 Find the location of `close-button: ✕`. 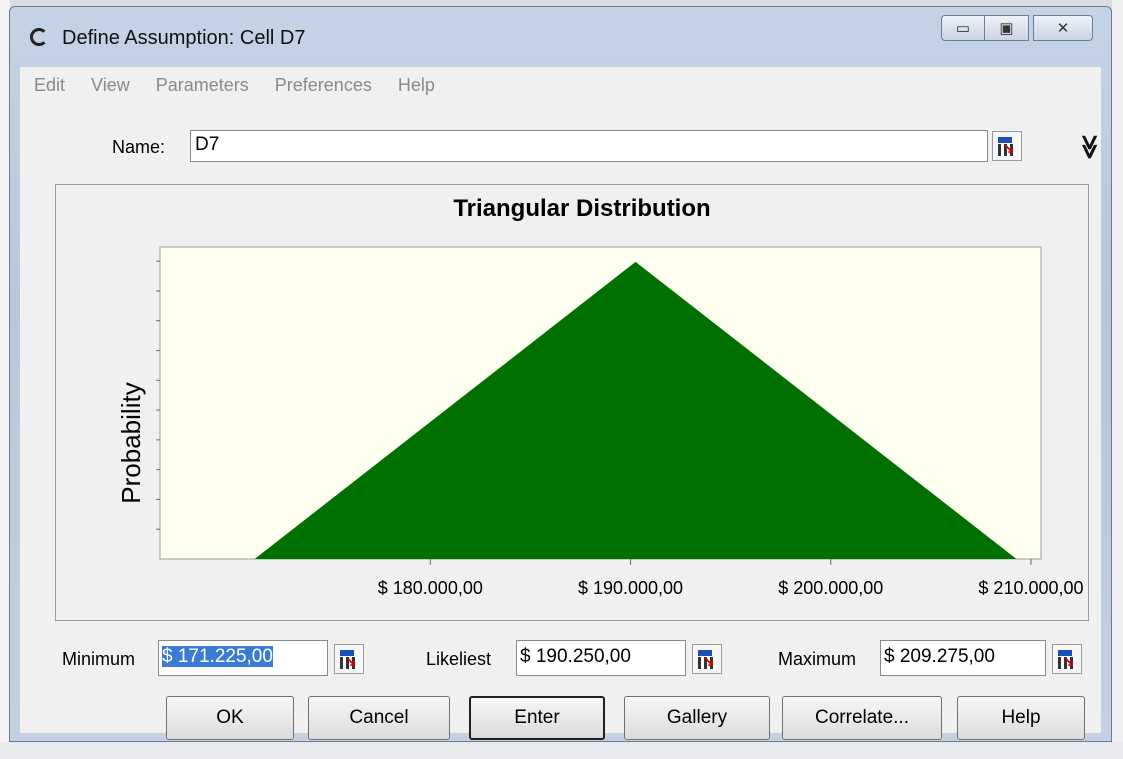

close-button: ✕ is located at coordinates (1063, 28).